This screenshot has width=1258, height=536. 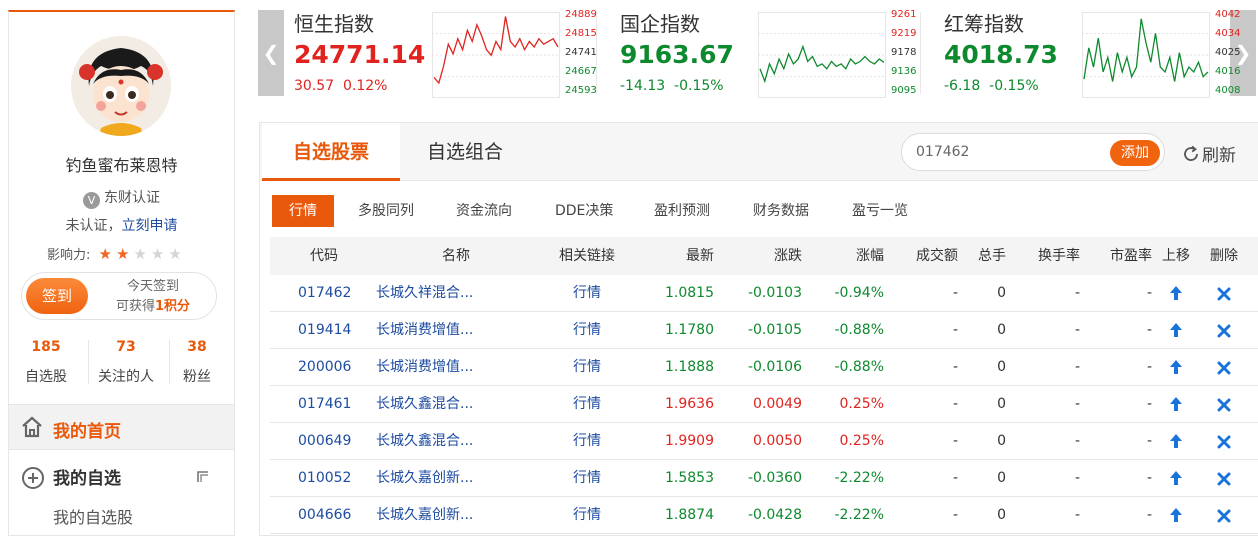 What do you see at coordinates (777, 256) in the screenshot?
I see `col-change: 涨跌` at bounding box center [777, 256].